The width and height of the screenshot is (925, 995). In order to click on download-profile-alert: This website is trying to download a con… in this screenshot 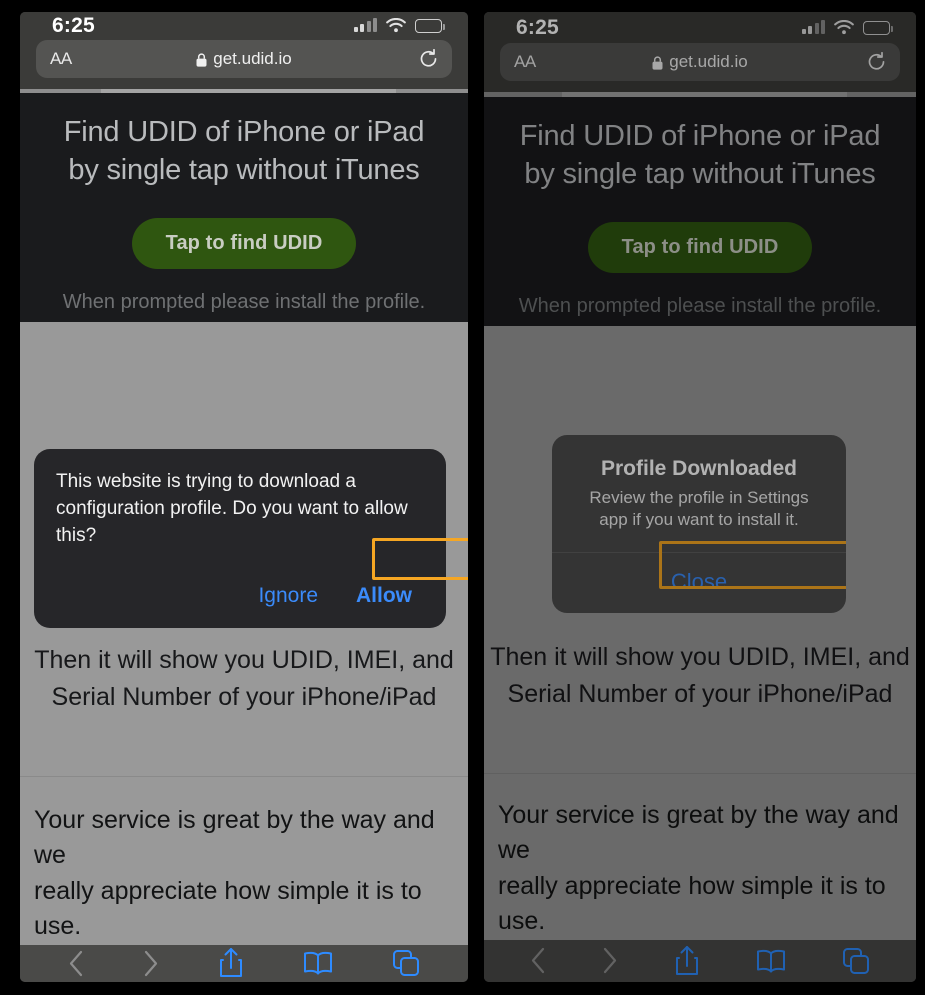, I will do `click(240, 538)`.